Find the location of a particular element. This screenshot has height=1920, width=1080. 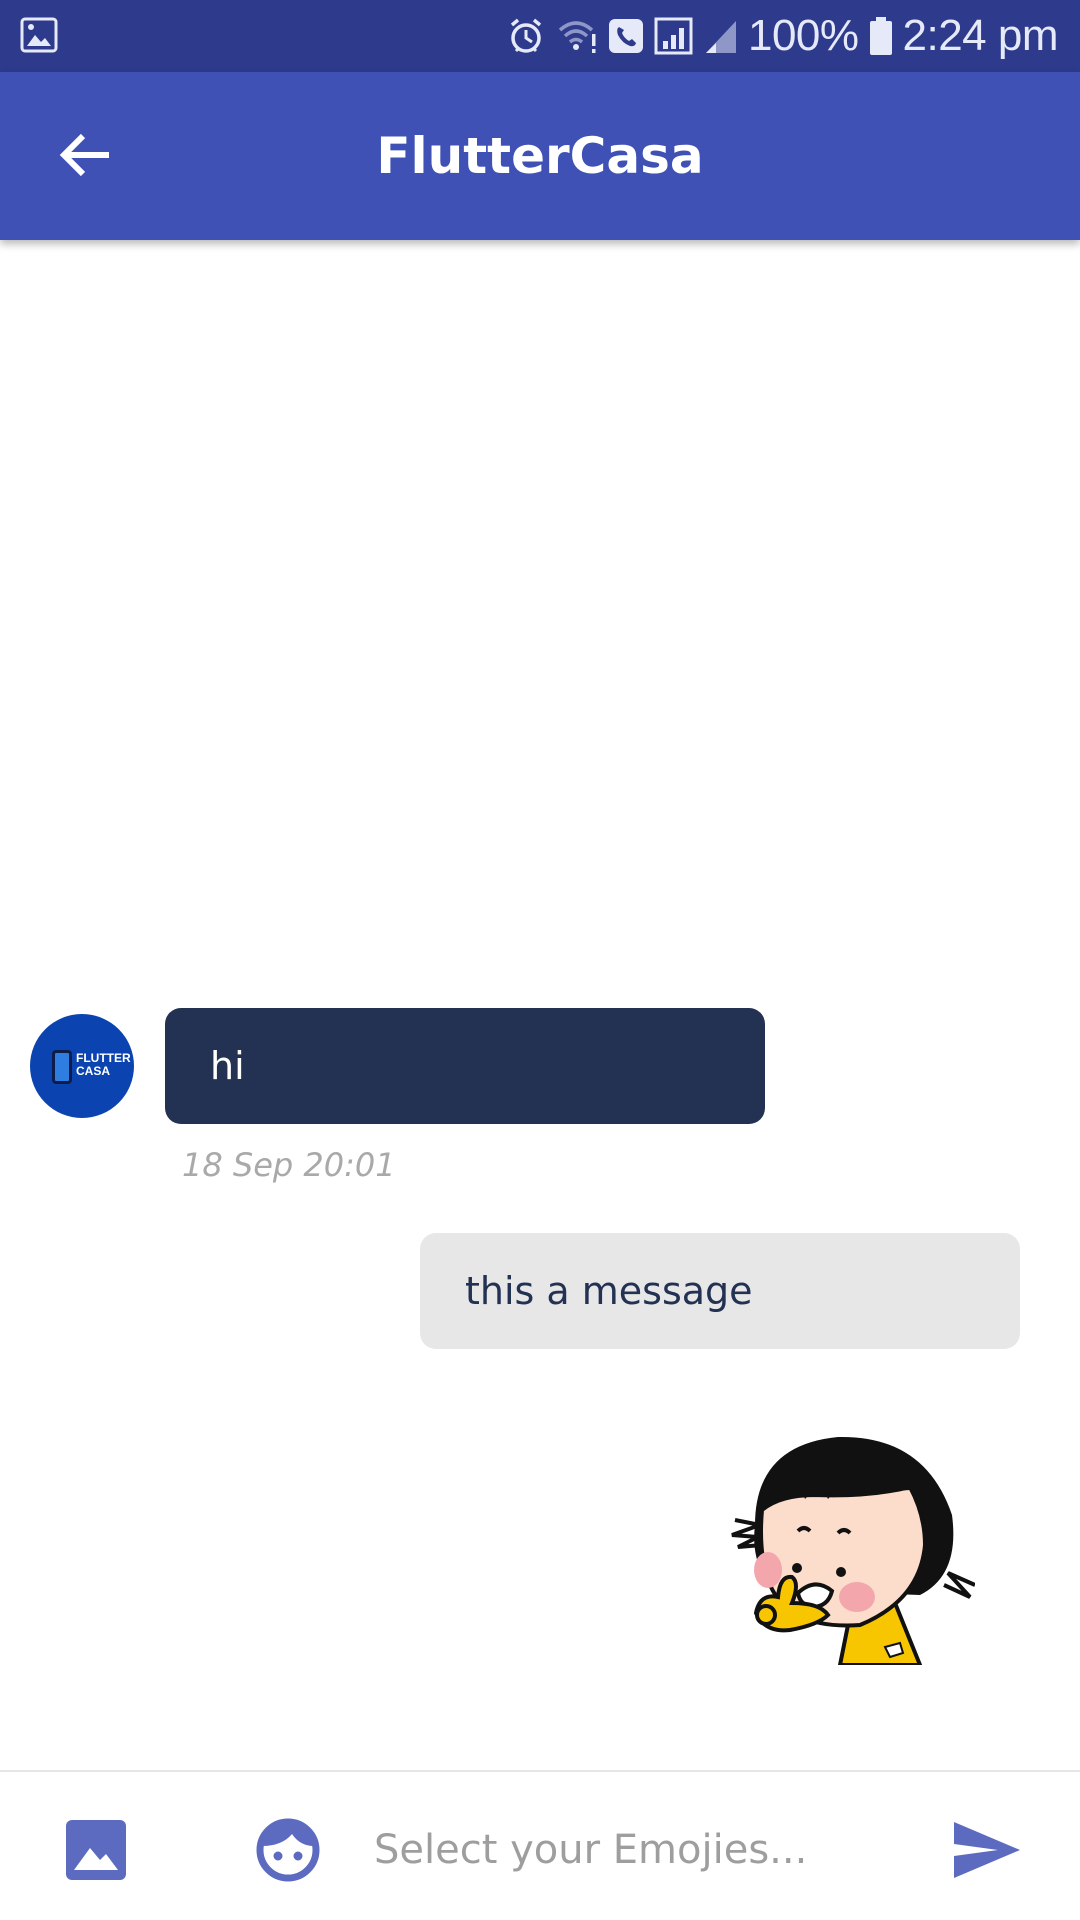

girl-thumbs-up-sticker is located at coordinates (848, 1546).